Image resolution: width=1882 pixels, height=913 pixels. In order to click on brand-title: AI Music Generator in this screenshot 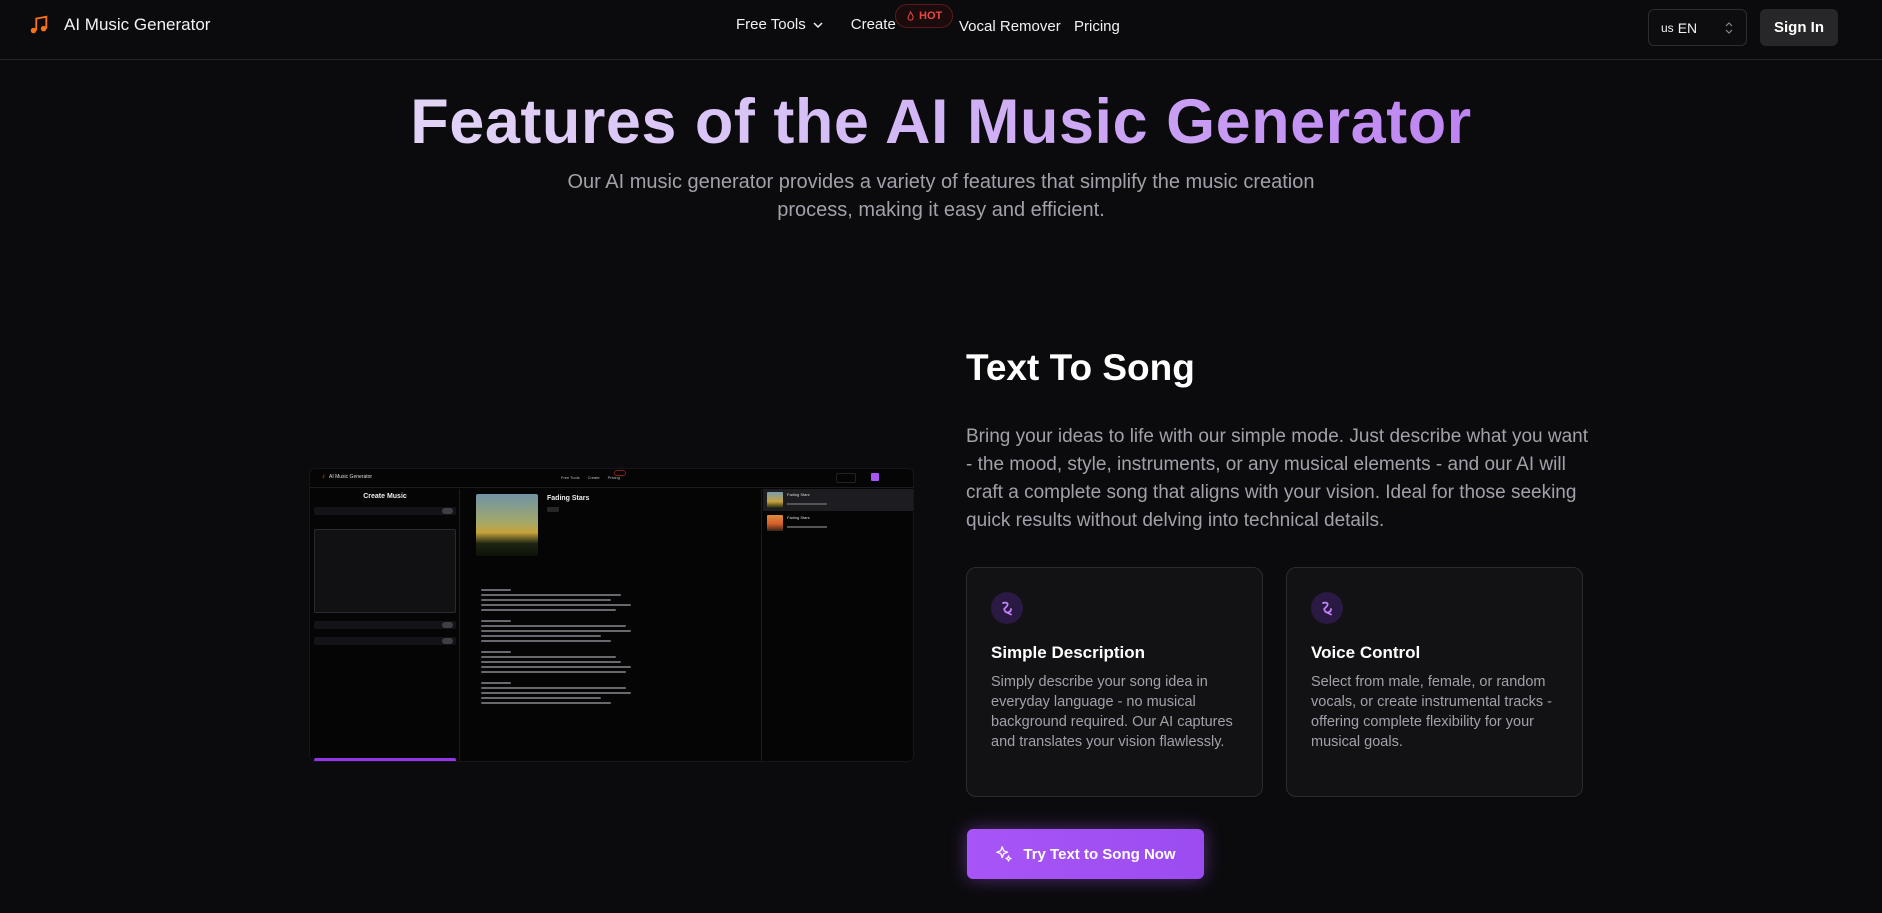, I will do `click(137, 24)`.